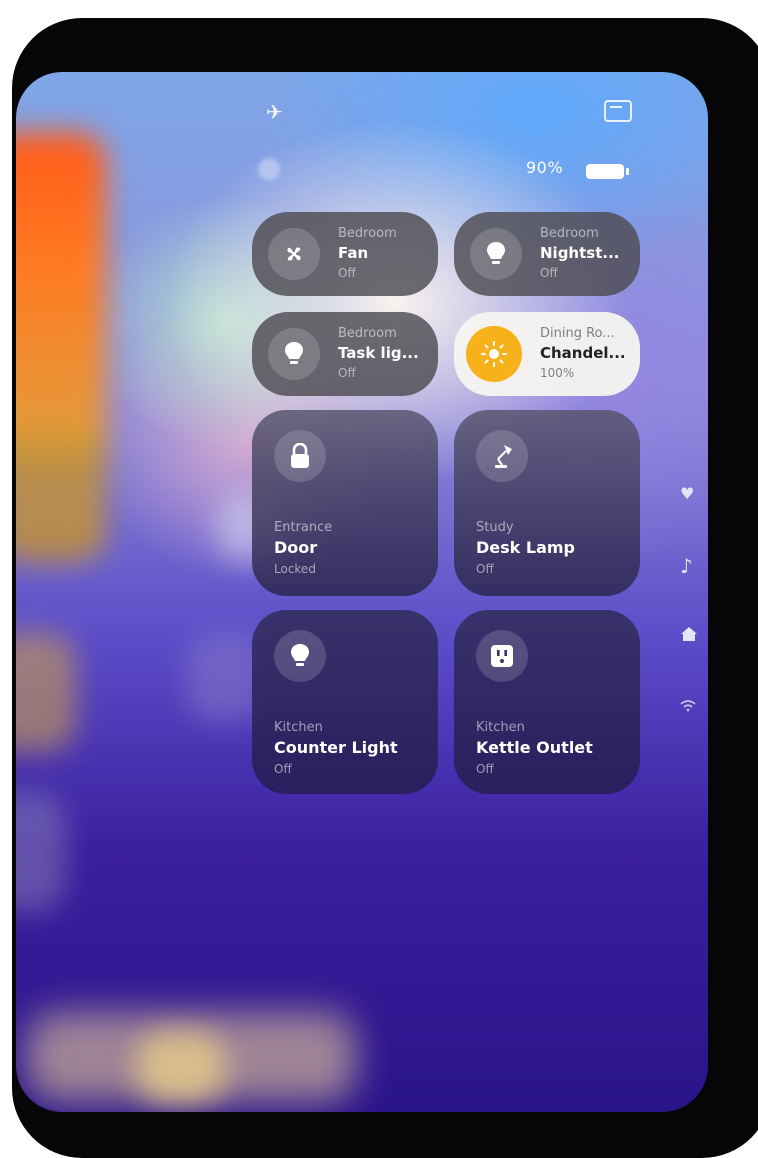 This screenshot has height=1158, width=758. Describe the element at coordinates (294, 254) in the screenshot. I see `fan-icon` at that location.